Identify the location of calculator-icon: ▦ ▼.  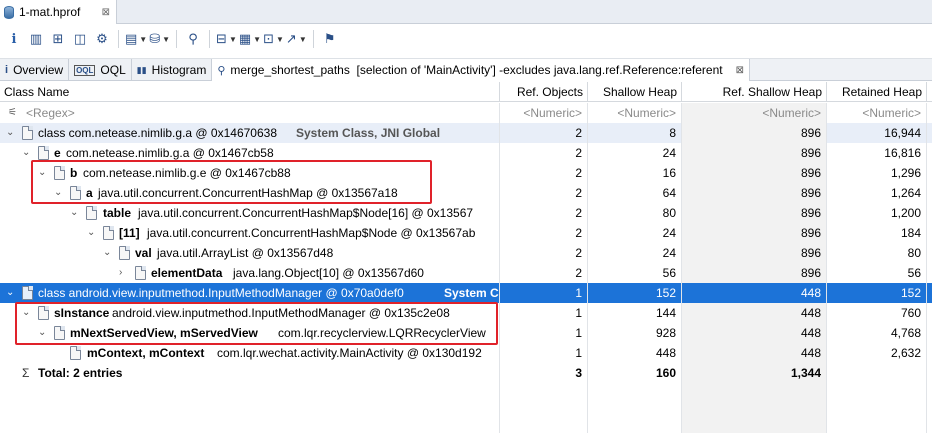
(250, 39).